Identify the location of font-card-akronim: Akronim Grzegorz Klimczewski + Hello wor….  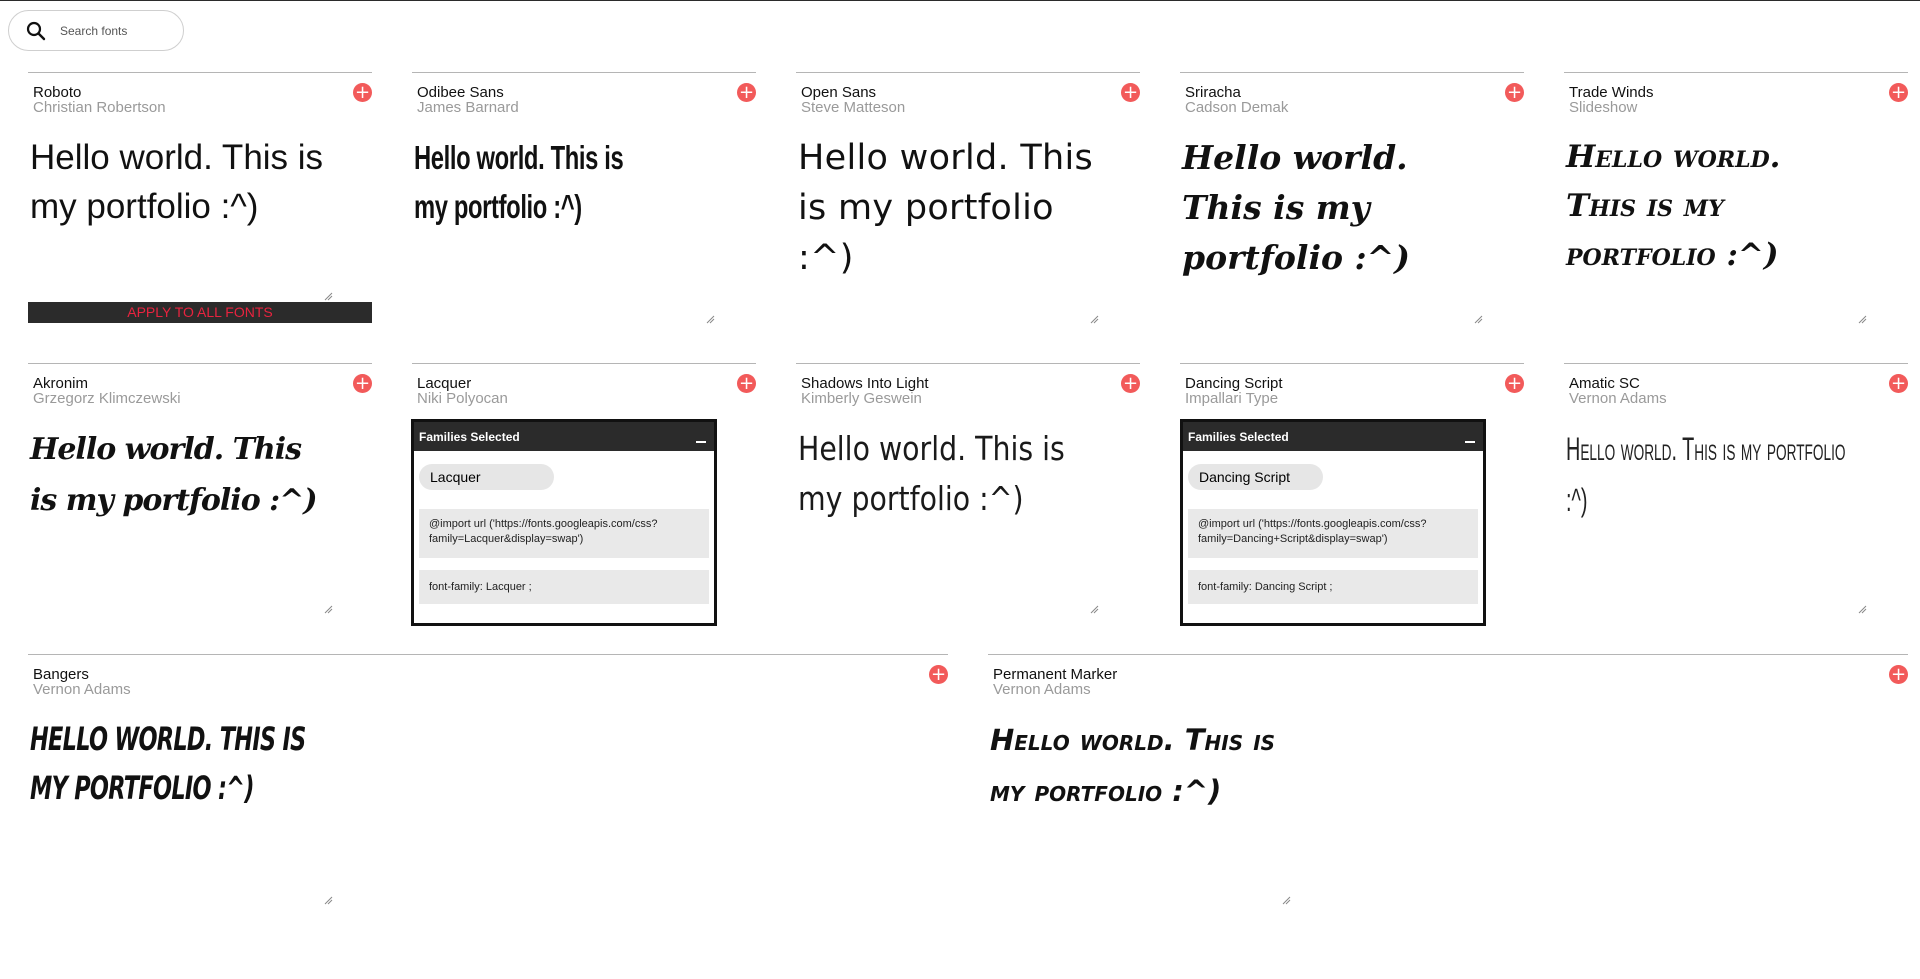
(200, 488).